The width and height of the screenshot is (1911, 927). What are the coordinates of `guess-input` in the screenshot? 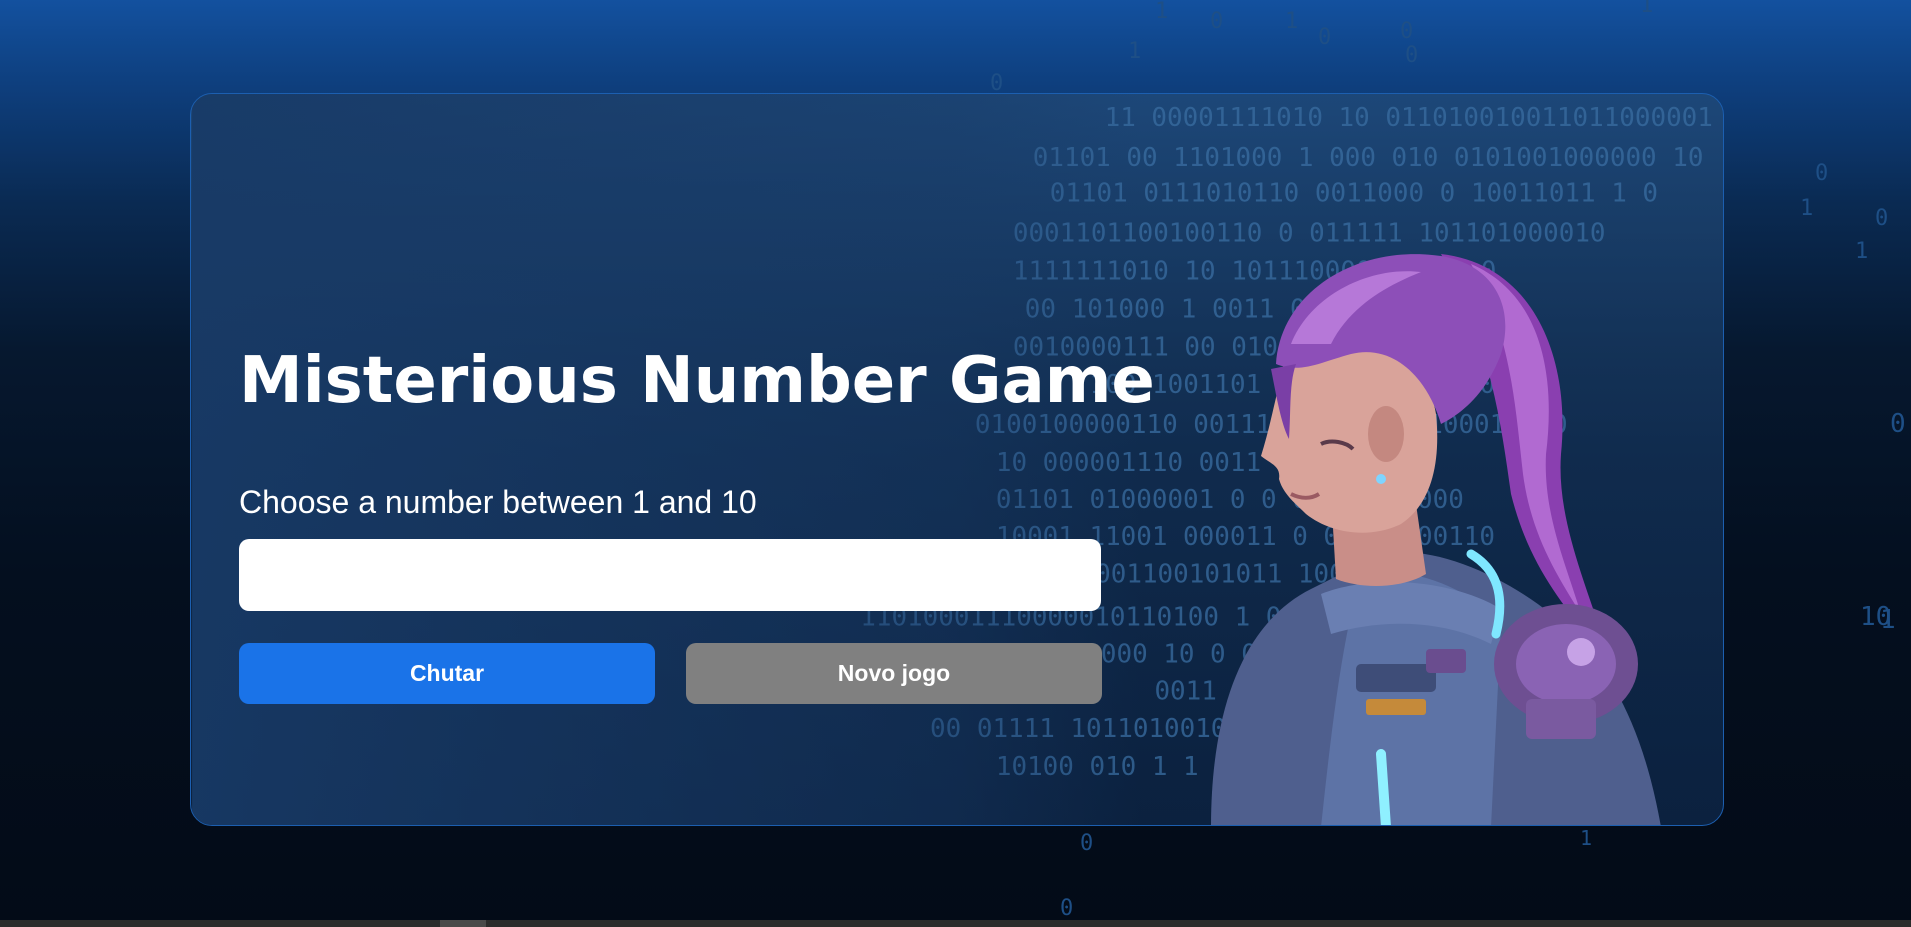 It's located at (670, 575).